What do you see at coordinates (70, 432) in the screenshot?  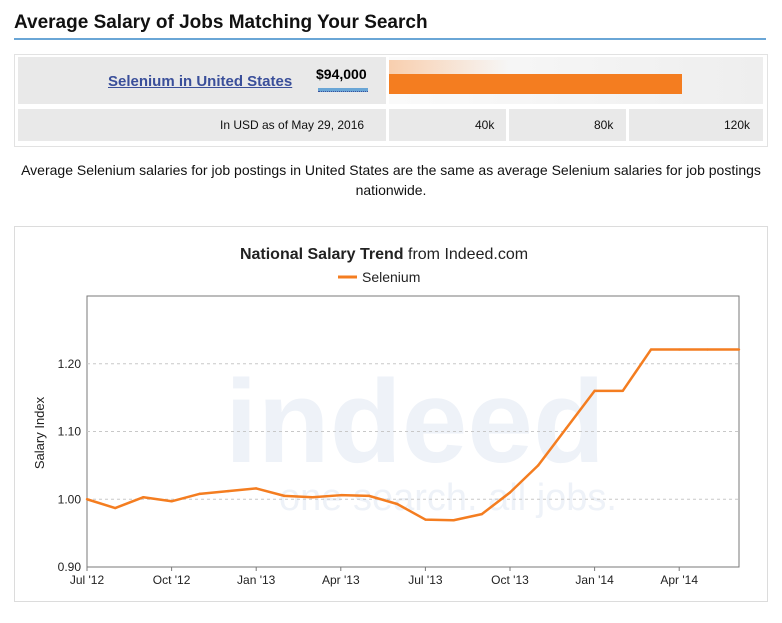 I see `y-tick-label: 1.10` at bounding box center [70, 432].